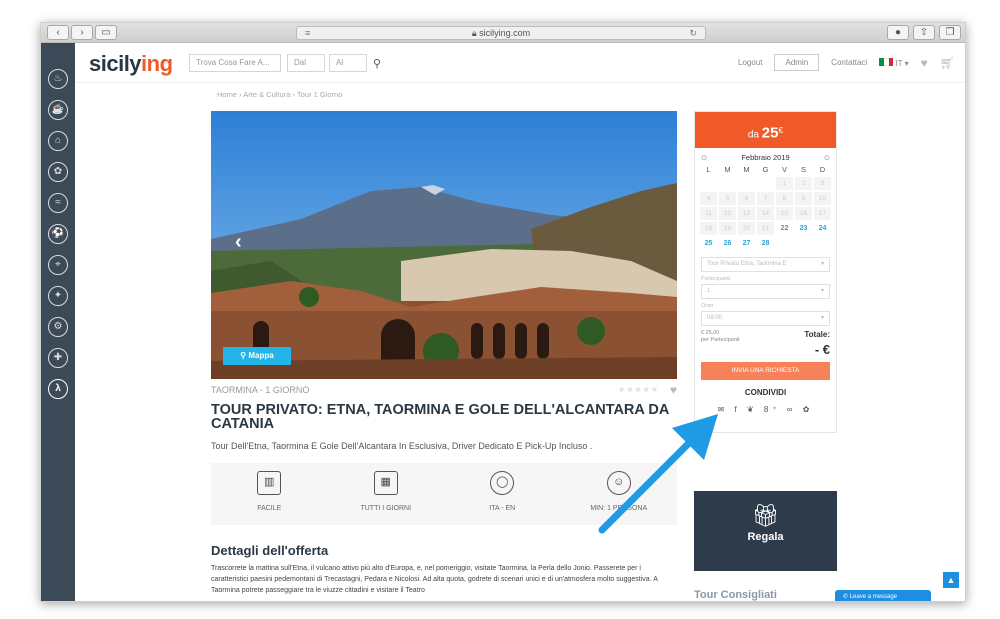 Image resolution: width=1000 pixels, height=619 pixels. I want to click on beach-icon: ≈, so click(58, 203).